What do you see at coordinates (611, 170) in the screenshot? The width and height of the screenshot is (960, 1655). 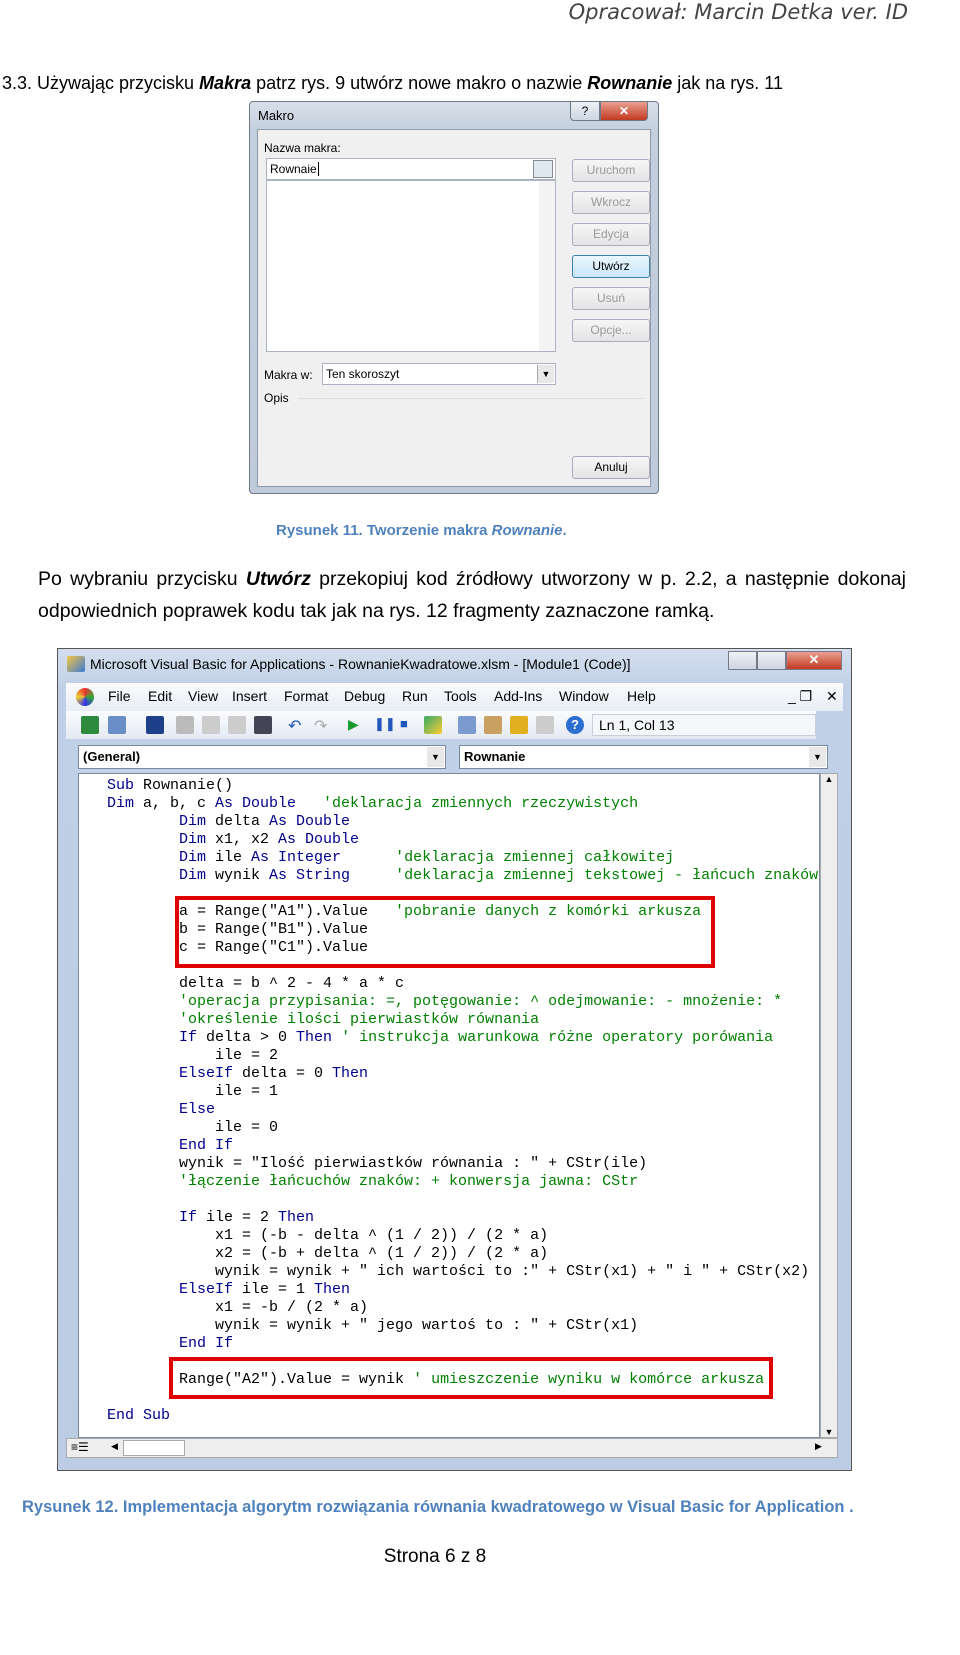 I see `run-button: Uruchom` at bounding box center [611, 170].